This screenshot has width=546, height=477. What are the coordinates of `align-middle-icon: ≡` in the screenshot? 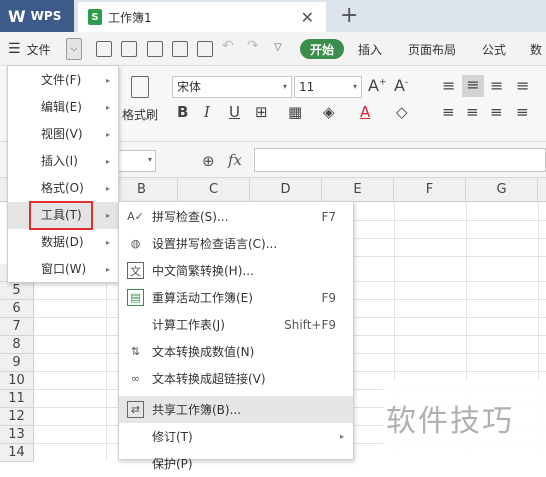 It's located at (473, 86).